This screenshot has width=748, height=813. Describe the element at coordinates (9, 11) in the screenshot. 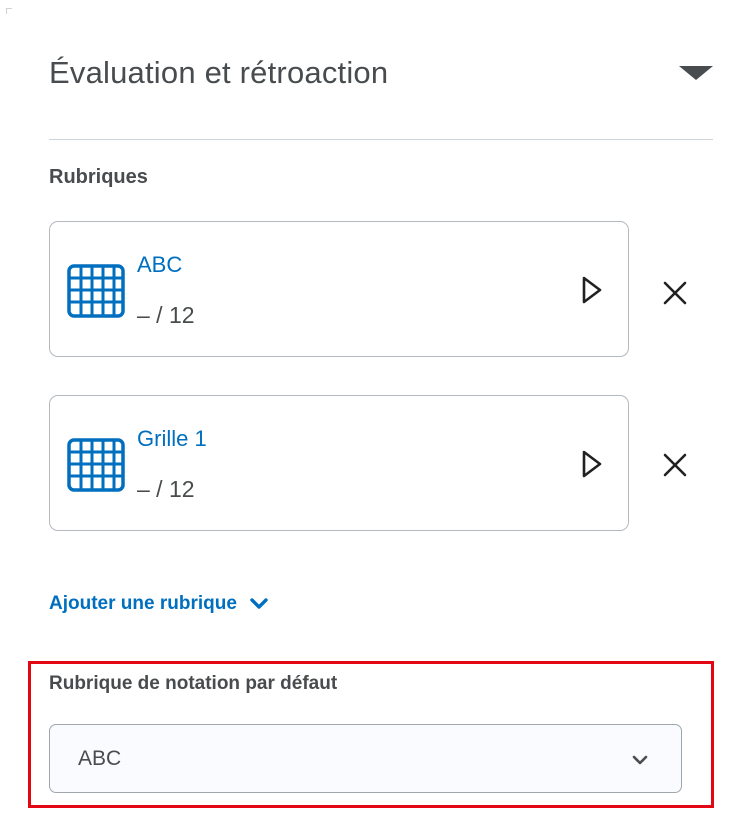

I see `corner-mark` at that location.